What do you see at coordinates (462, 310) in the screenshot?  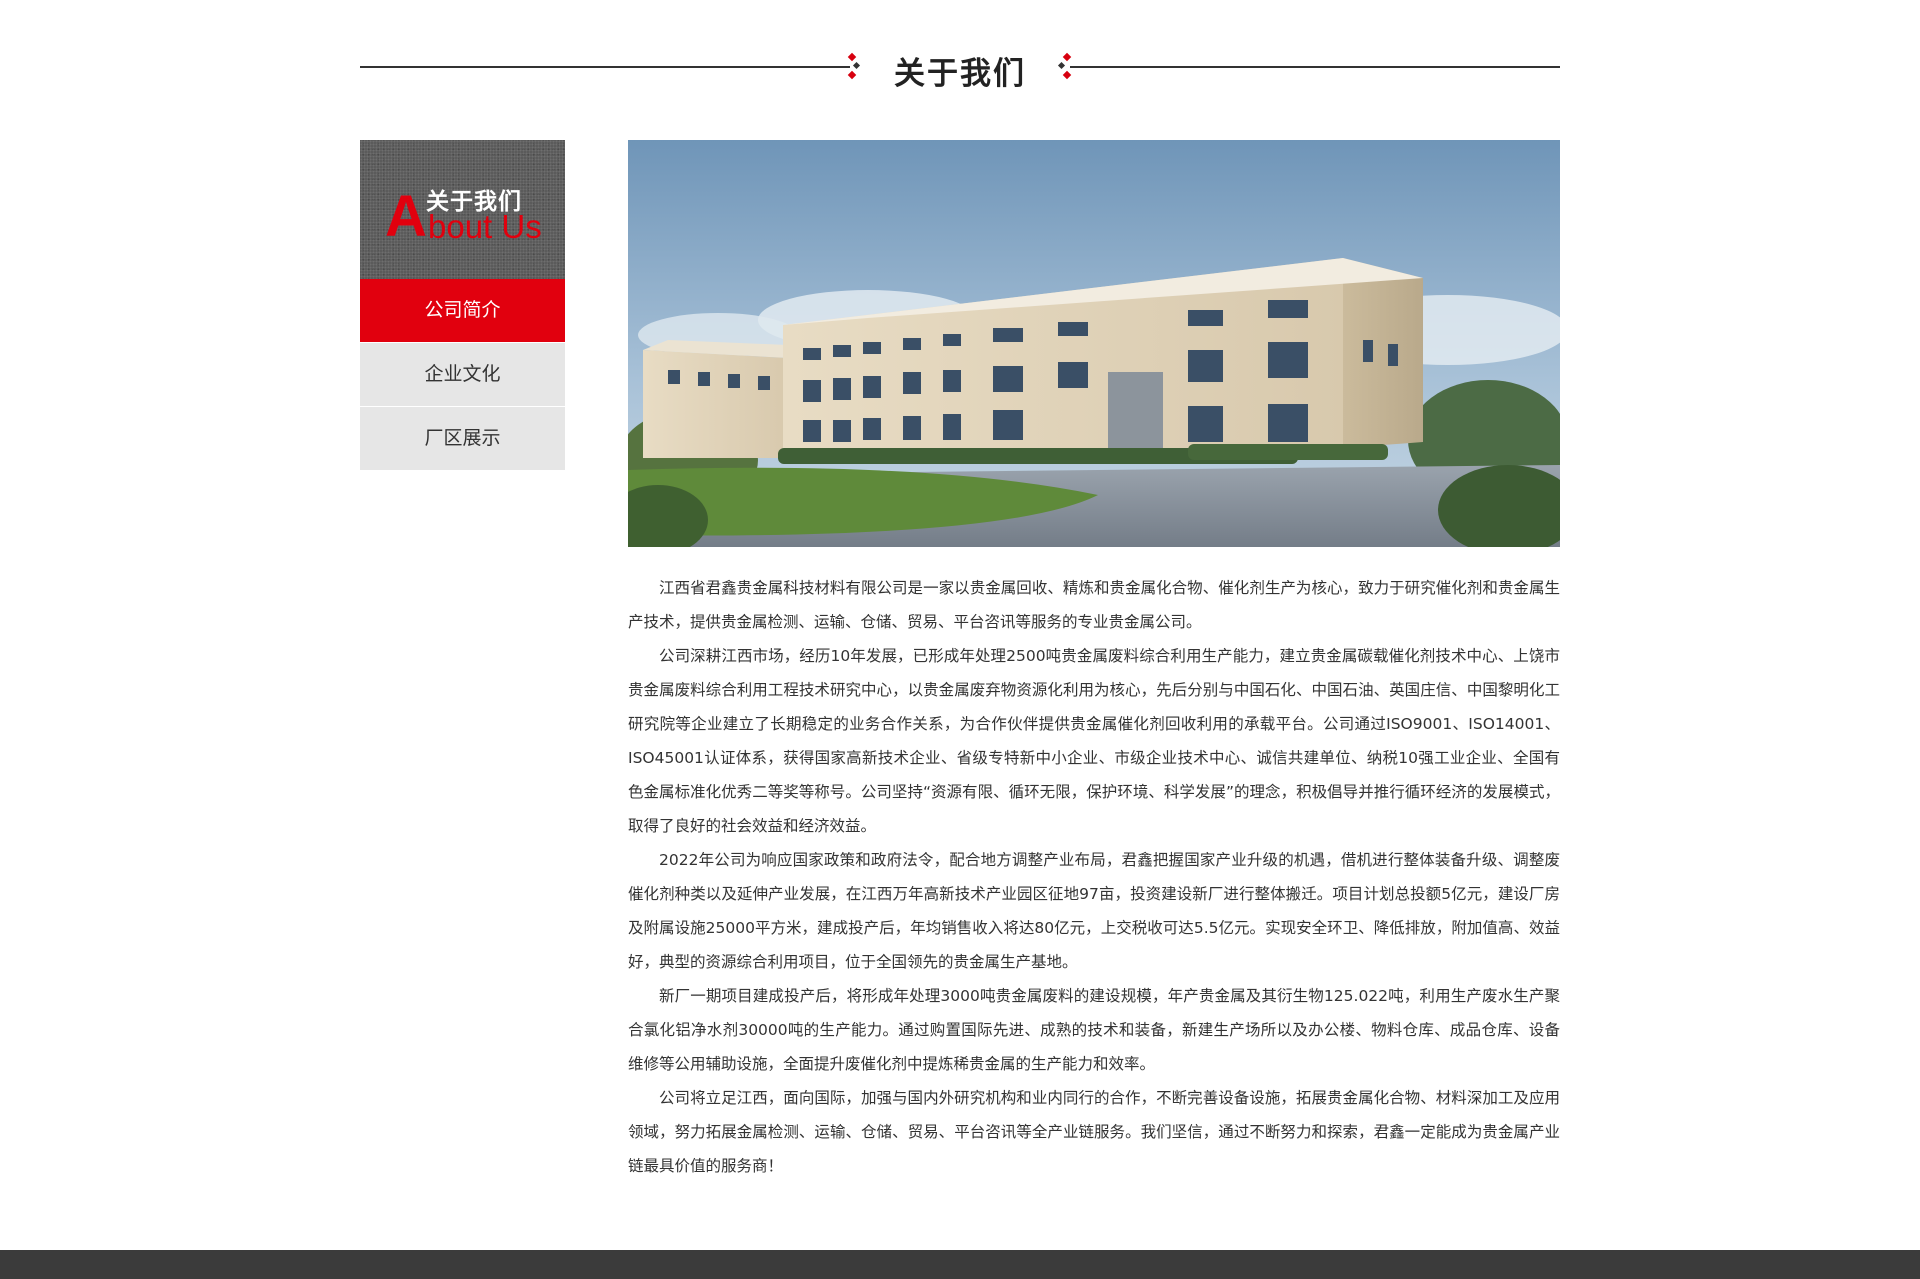 I see `sidebar-item-company-profile: 公司简介` at bounding box center [462, 310].